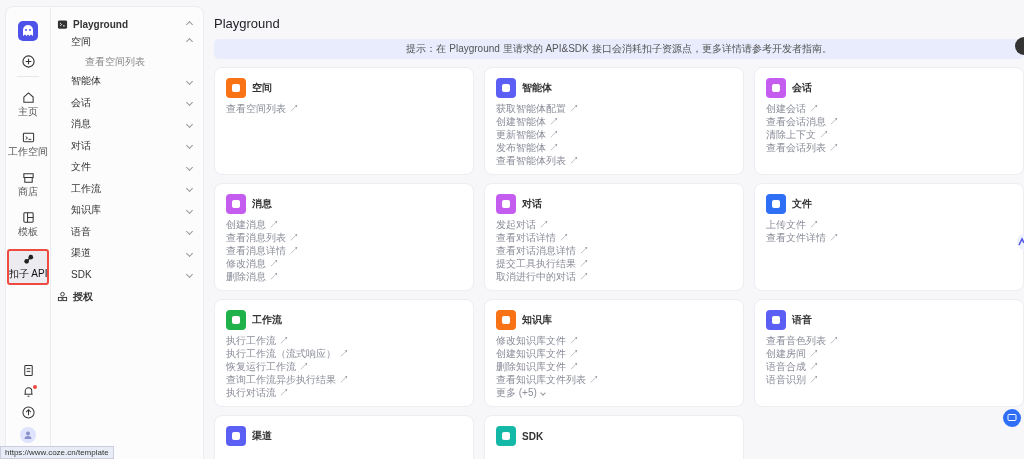 The height and width of the screenshot is (459, 1024). Describe the element at coordinates (28, 97) in the screenshot. I see `home-icon` at that location.